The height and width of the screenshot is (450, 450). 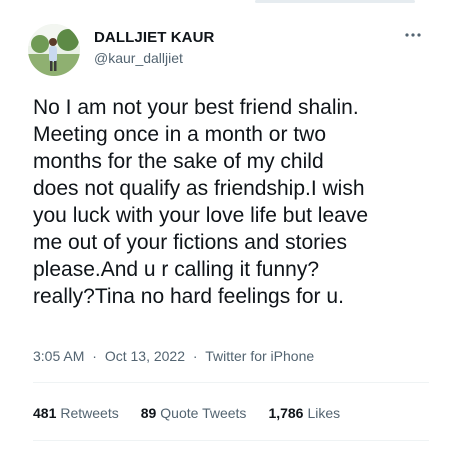 What do you see at coordinates (154, 58) in the screenshot?
I see `author-handle: @kaur_dalljiet` at bounding box center [154, 58].